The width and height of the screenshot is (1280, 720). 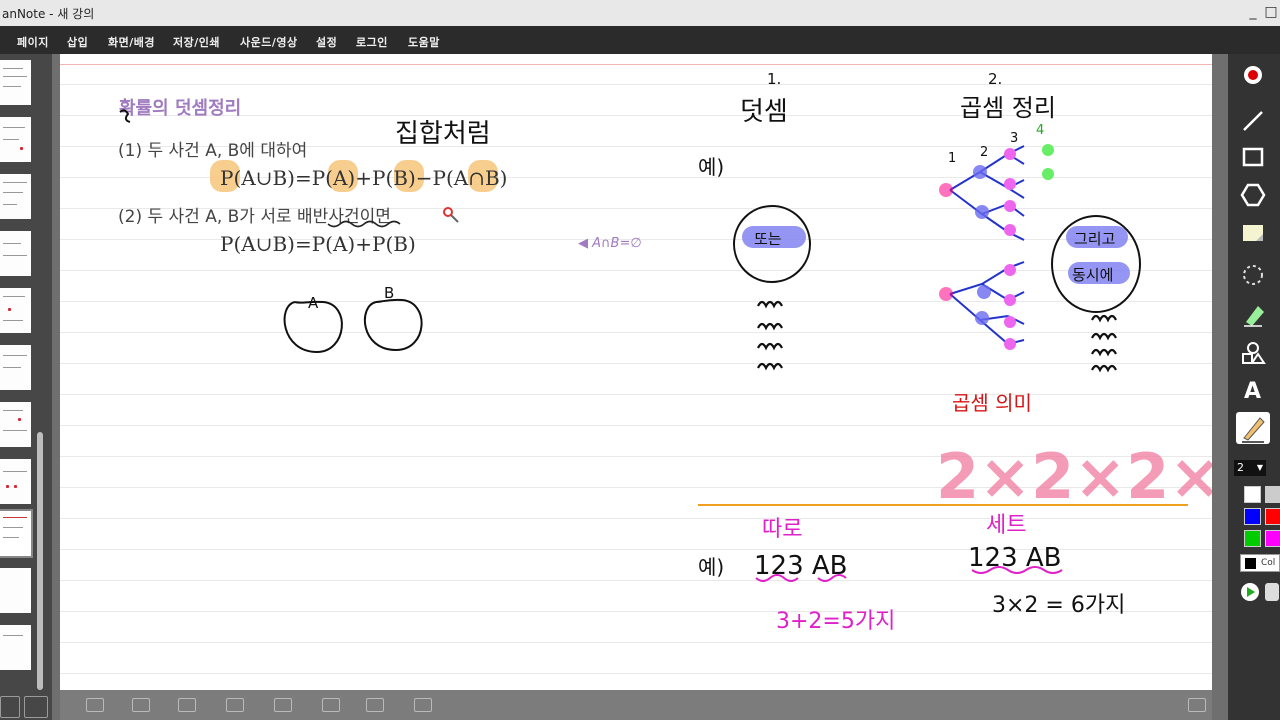 I want to click on simultaneous-word: 동시에, so click(x=1092, y=275).